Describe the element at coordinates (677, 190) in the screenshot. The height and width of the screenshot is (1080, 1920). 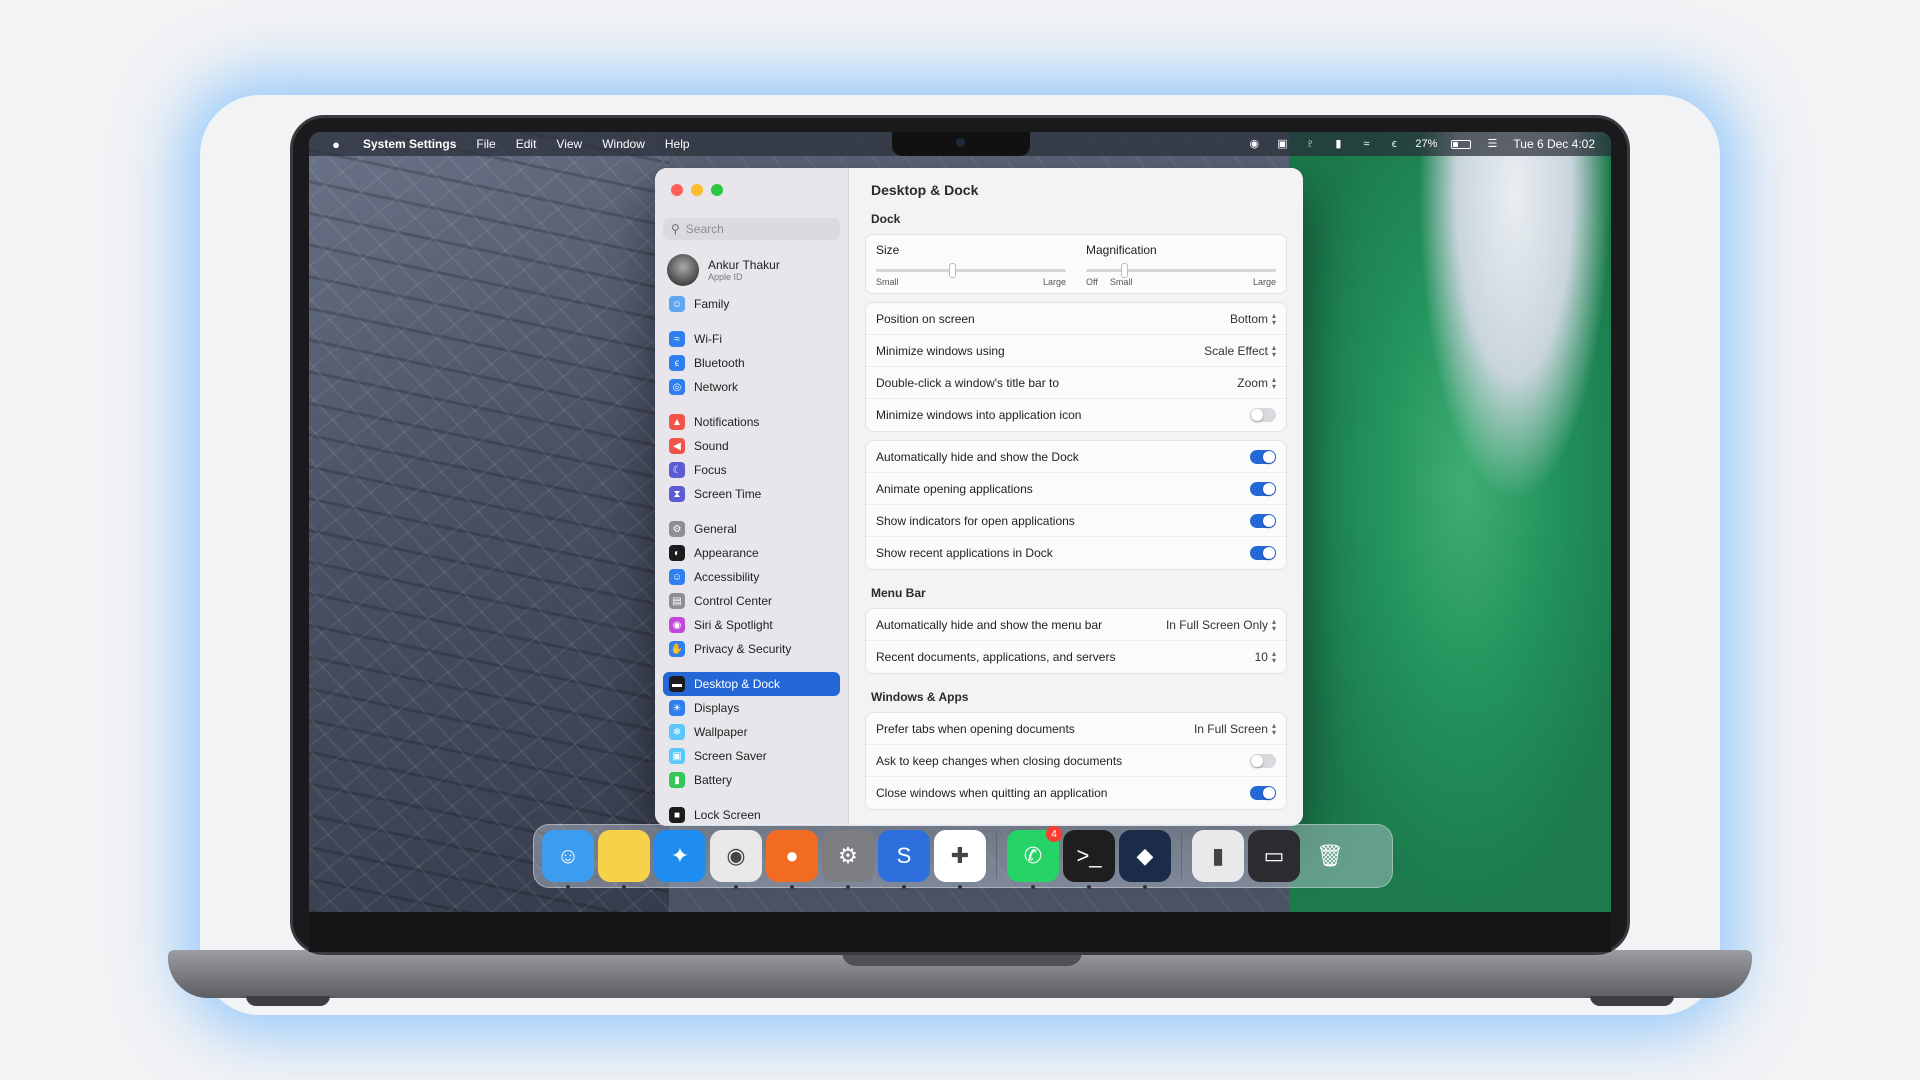
I see `close-button` at that location.